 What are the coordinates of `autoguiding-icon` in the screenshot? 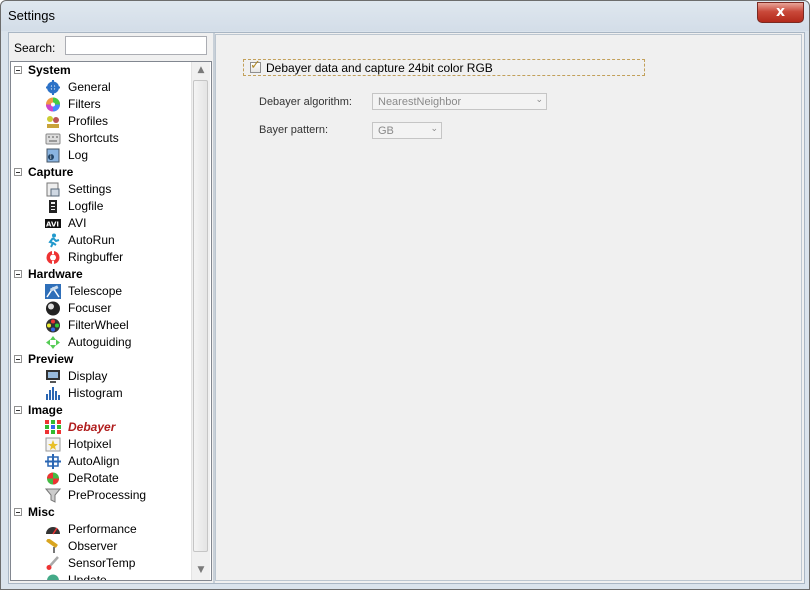 It's located at (53, 342).